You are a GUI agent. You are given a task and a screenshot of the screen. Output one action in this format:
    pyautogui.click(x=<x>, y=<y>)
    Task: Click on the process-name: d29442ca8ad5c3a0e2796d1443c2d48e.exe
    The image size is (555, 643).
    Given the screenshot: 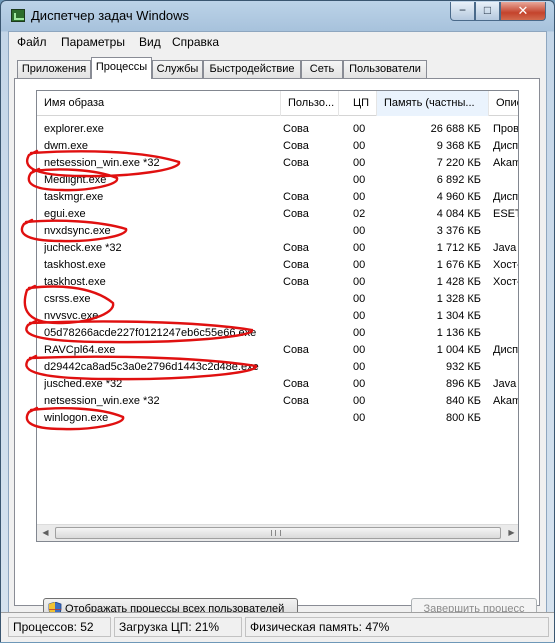 What is the action you would take?
    pyautogui.click(x=151, y=367)
    